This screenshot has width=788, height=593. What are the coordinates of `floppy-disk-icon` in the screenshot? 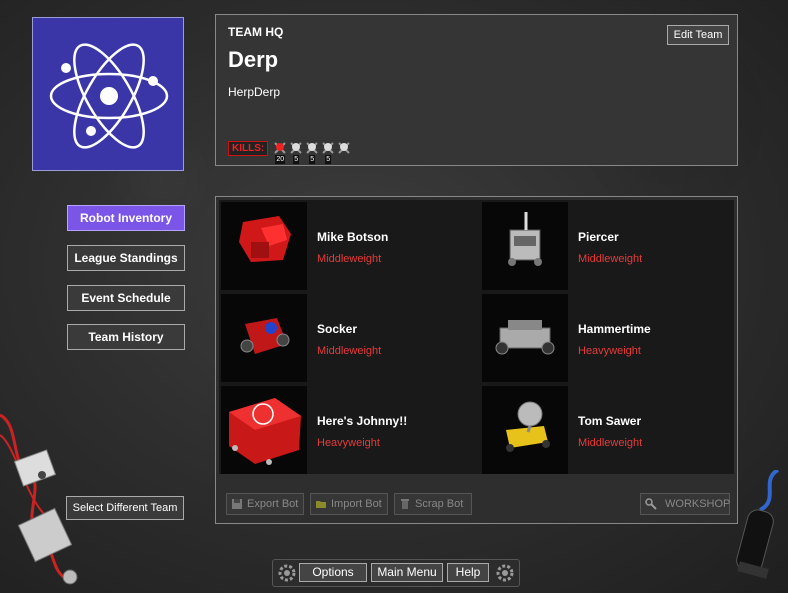 It's located at (237, 504).